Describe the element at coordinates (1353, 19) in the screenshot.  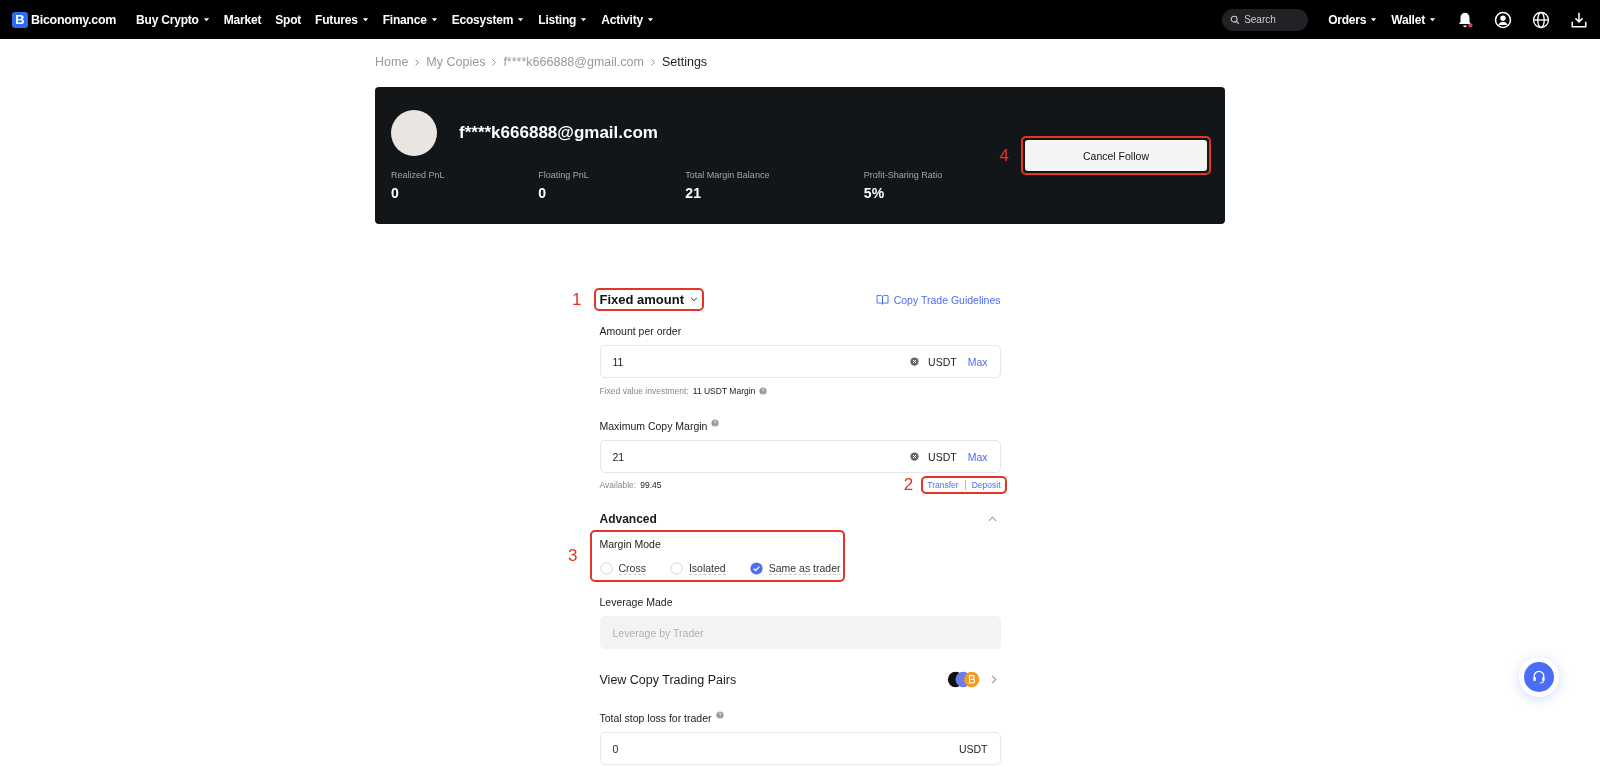
I see `nav-menu-item: Orders` at that location.